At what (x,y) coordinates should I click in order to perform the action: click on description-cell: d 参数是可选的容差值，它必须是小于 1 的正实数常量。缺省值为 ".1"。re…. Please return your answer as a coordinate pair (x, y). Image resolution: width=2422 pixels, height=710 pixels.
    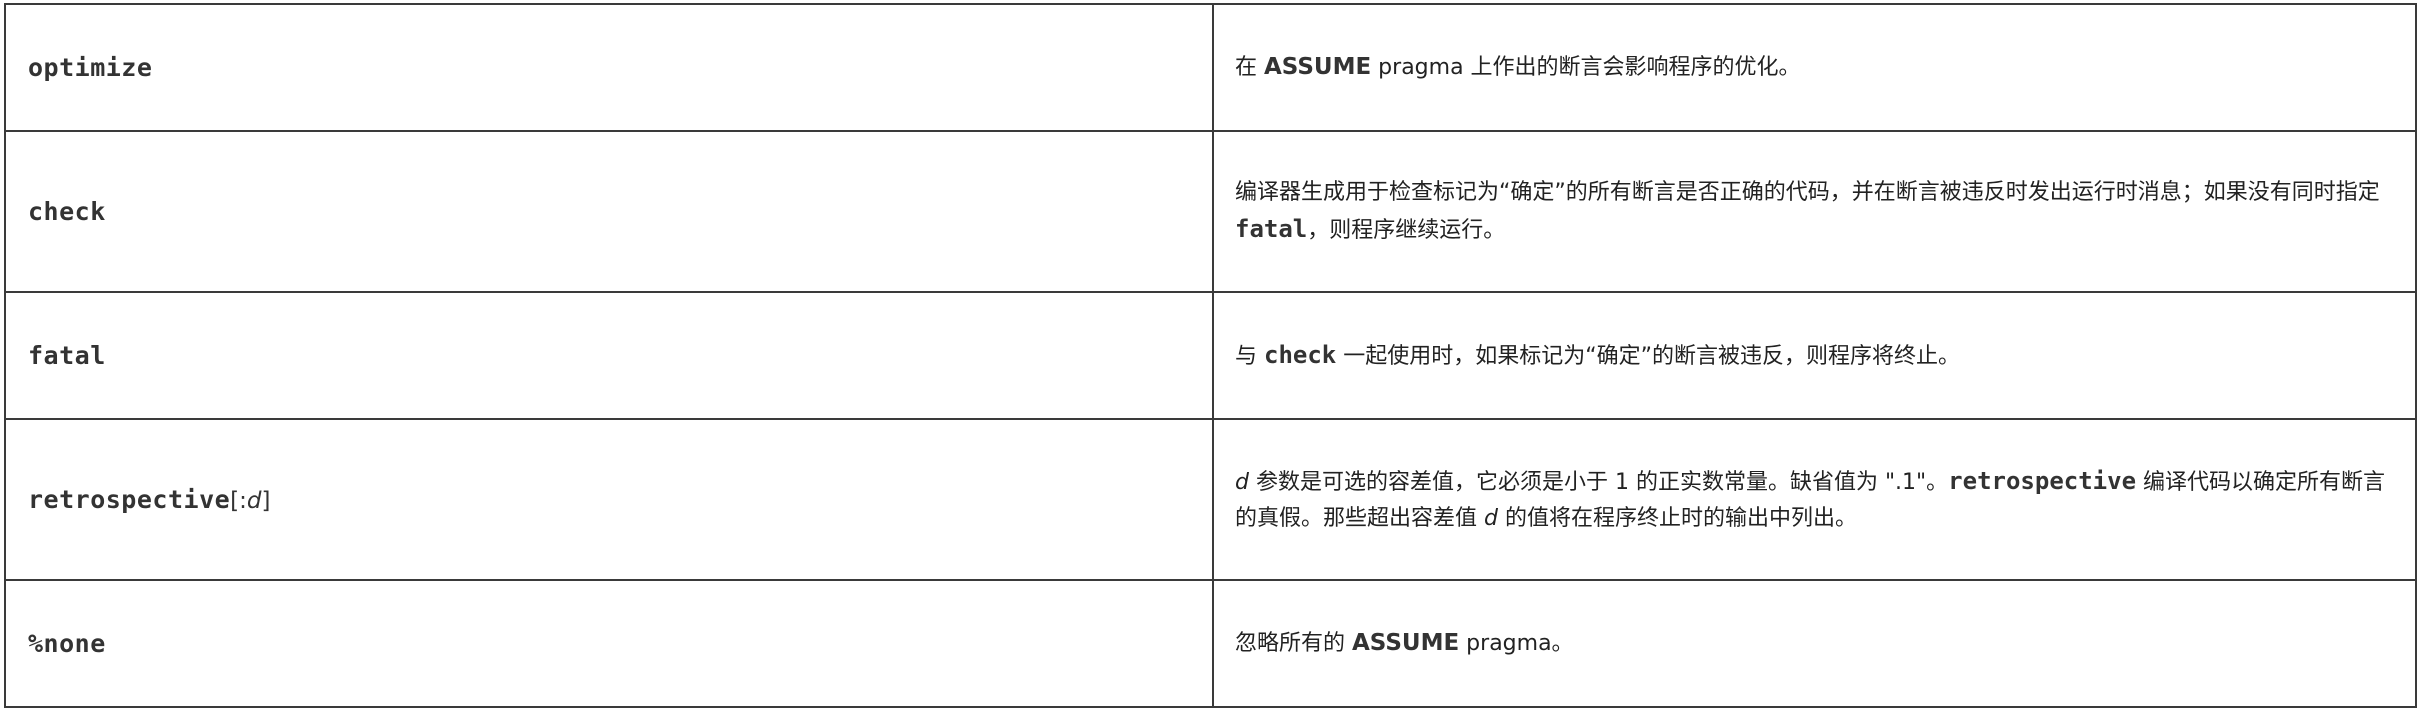
    Looking at the image, I should click on (1814, 499).